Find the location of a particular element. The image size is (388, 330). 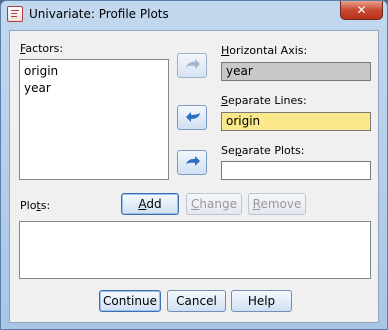

close-button: ✕ is located at coordinates (361, 10).